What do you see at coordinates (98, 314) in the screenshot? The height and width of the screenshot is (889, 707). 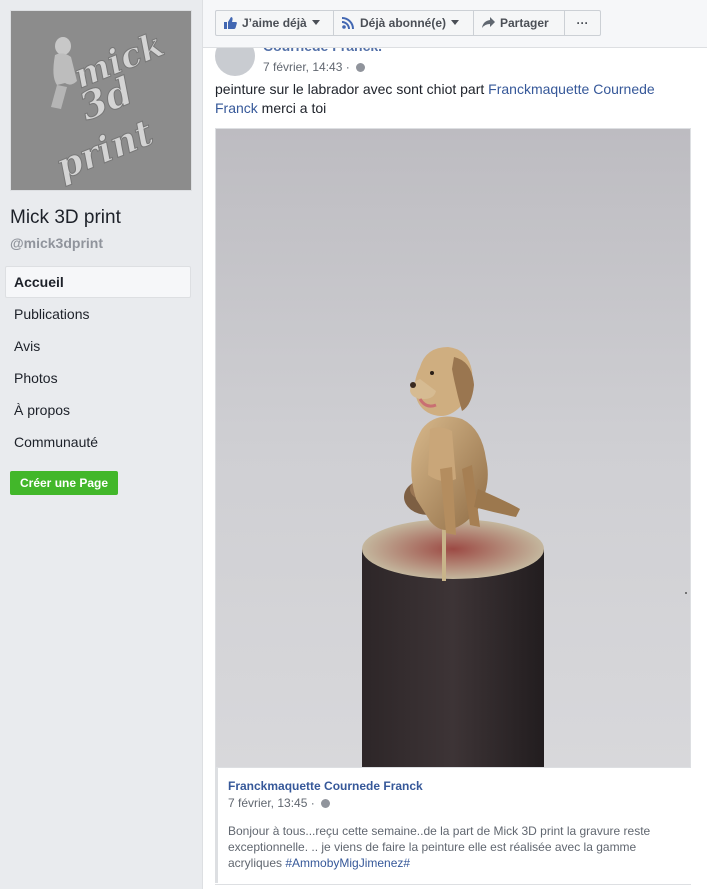 I see `nav-item-publications: Publications` at bounding box center [98, 314].